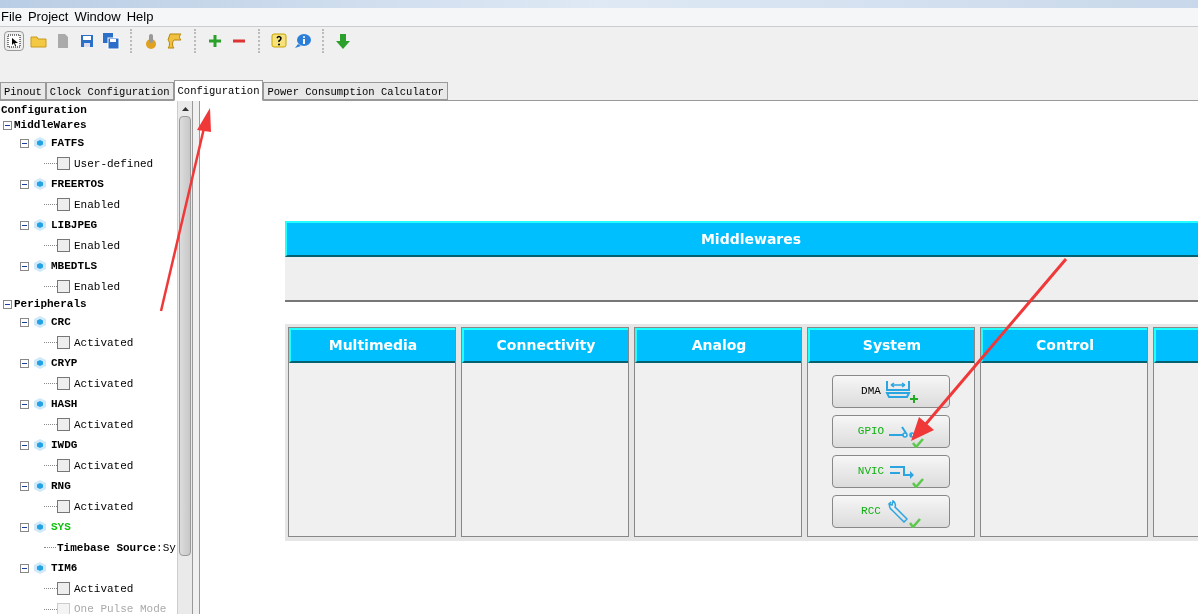  I want to click on tab: Power Consumption Calculator, so click(355, 91).